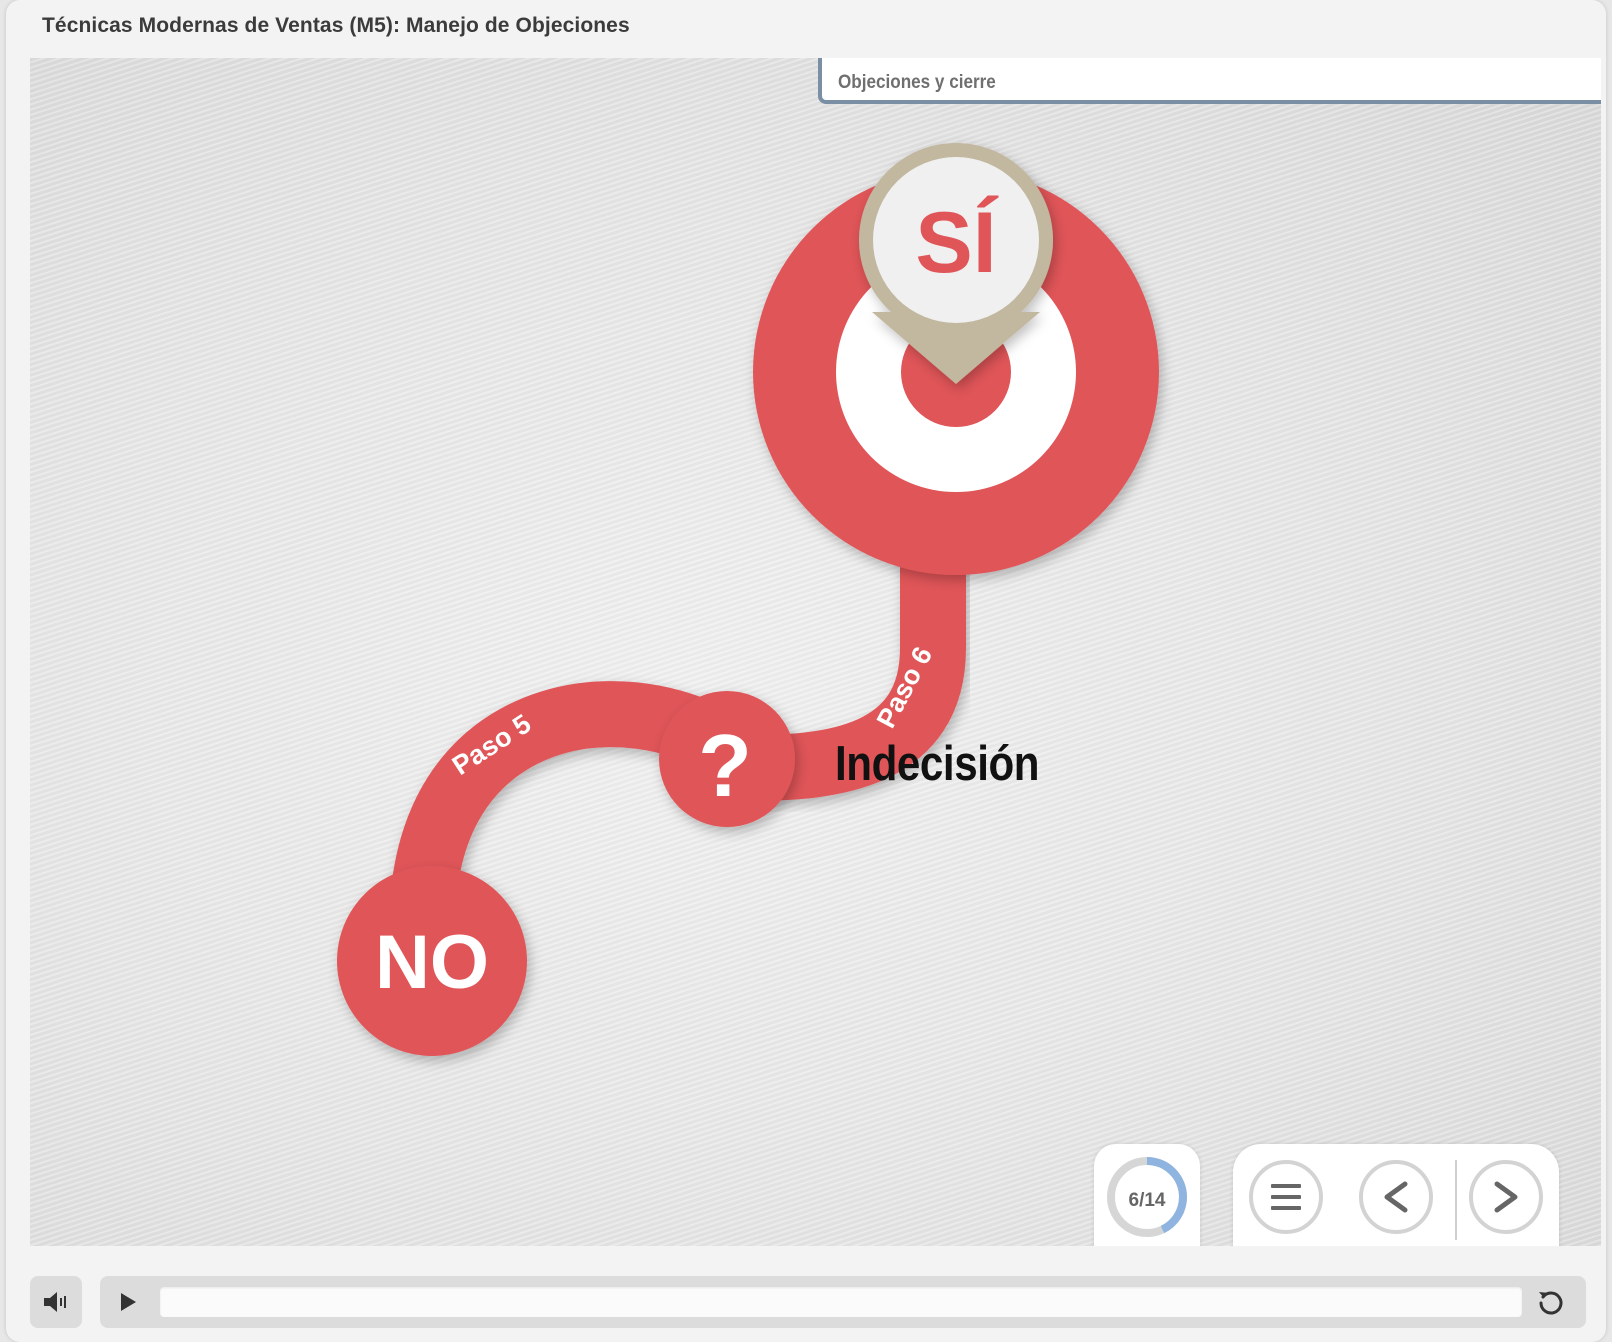  I want to click on next-button, so click(1506, 1197).